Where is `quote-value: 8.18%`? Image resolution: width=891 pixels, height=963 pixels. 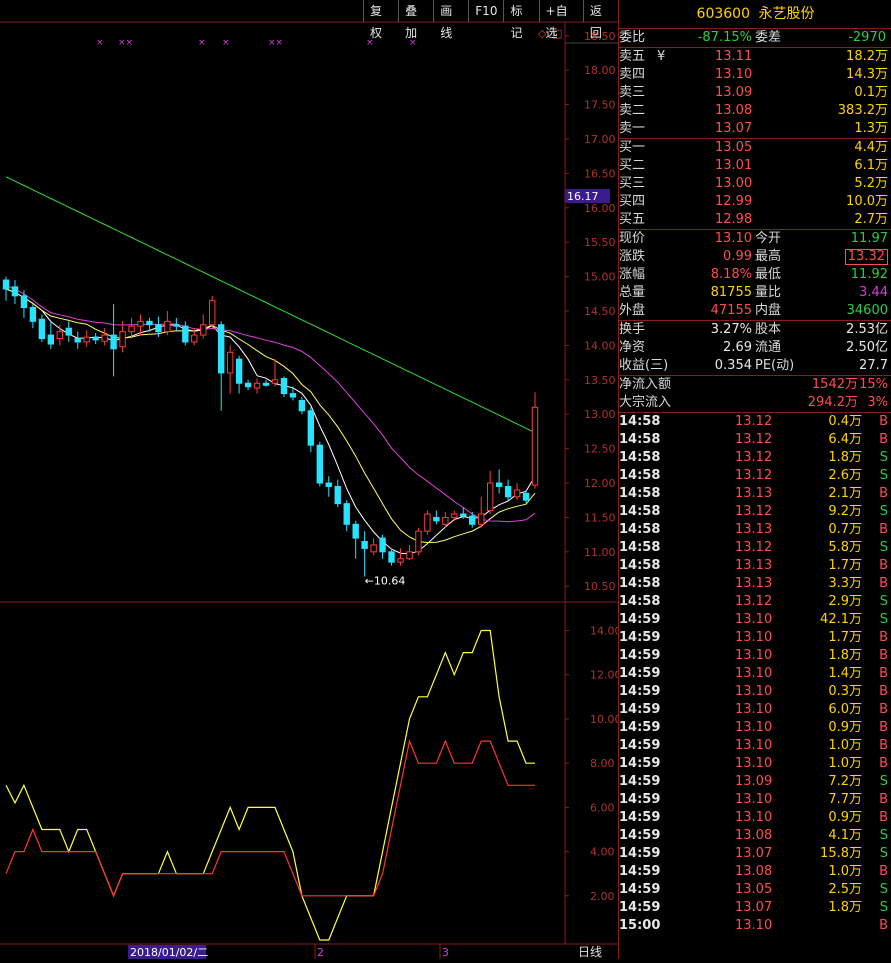 quote-value: 8.18% is located at coordinates (731, 274).